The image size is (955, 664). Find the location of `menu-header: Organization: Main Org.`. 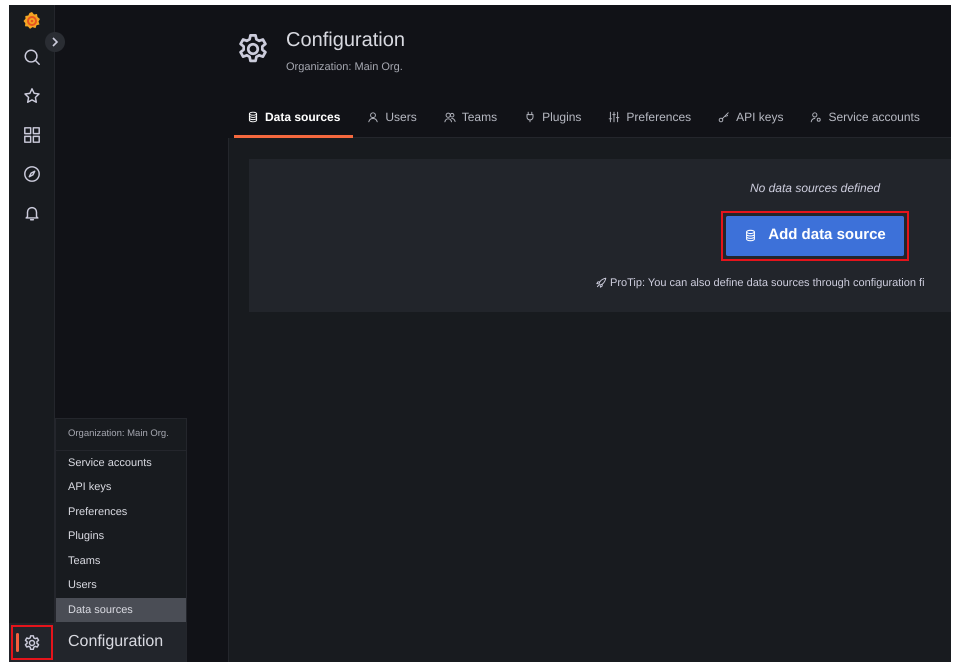

menu-header: Organization: Main Org. is located at coordinates (121, 434).